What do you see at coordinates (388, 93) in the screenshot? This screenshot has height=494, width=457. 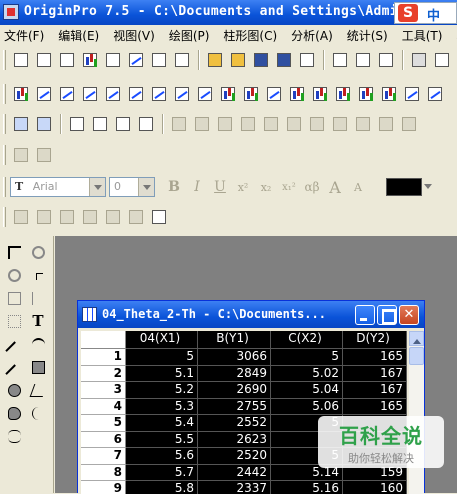 I see `plot-floating-bar-button` at bounding box center [388, 93].